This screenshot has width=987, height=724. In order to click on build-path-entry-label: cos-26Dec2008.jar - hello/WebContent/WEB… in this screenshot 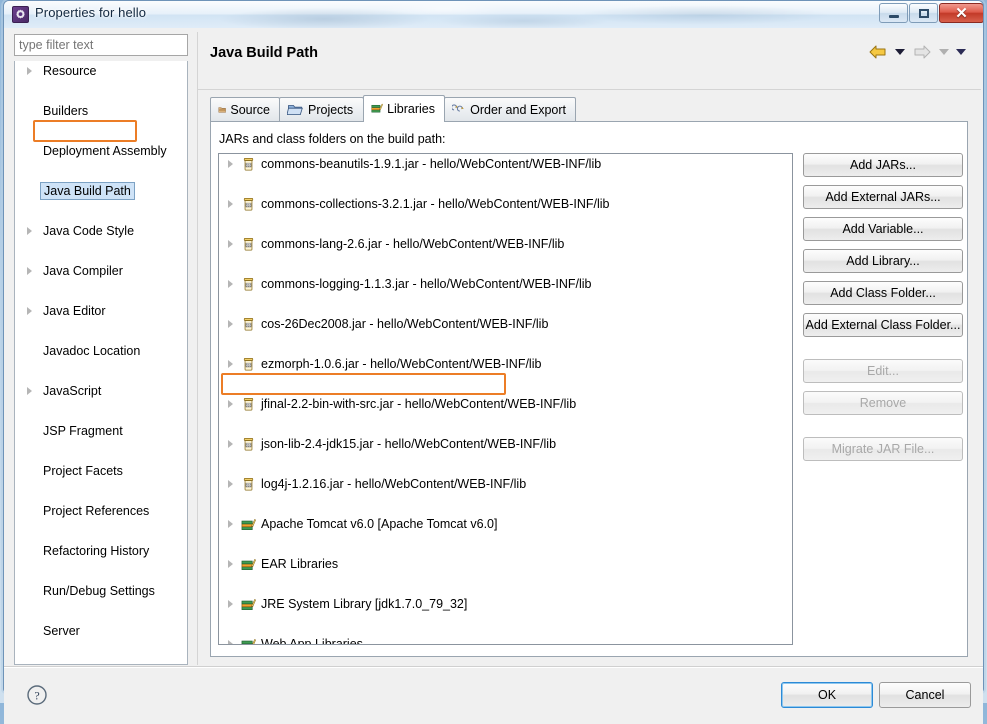, I will do `click(405, 324)`.